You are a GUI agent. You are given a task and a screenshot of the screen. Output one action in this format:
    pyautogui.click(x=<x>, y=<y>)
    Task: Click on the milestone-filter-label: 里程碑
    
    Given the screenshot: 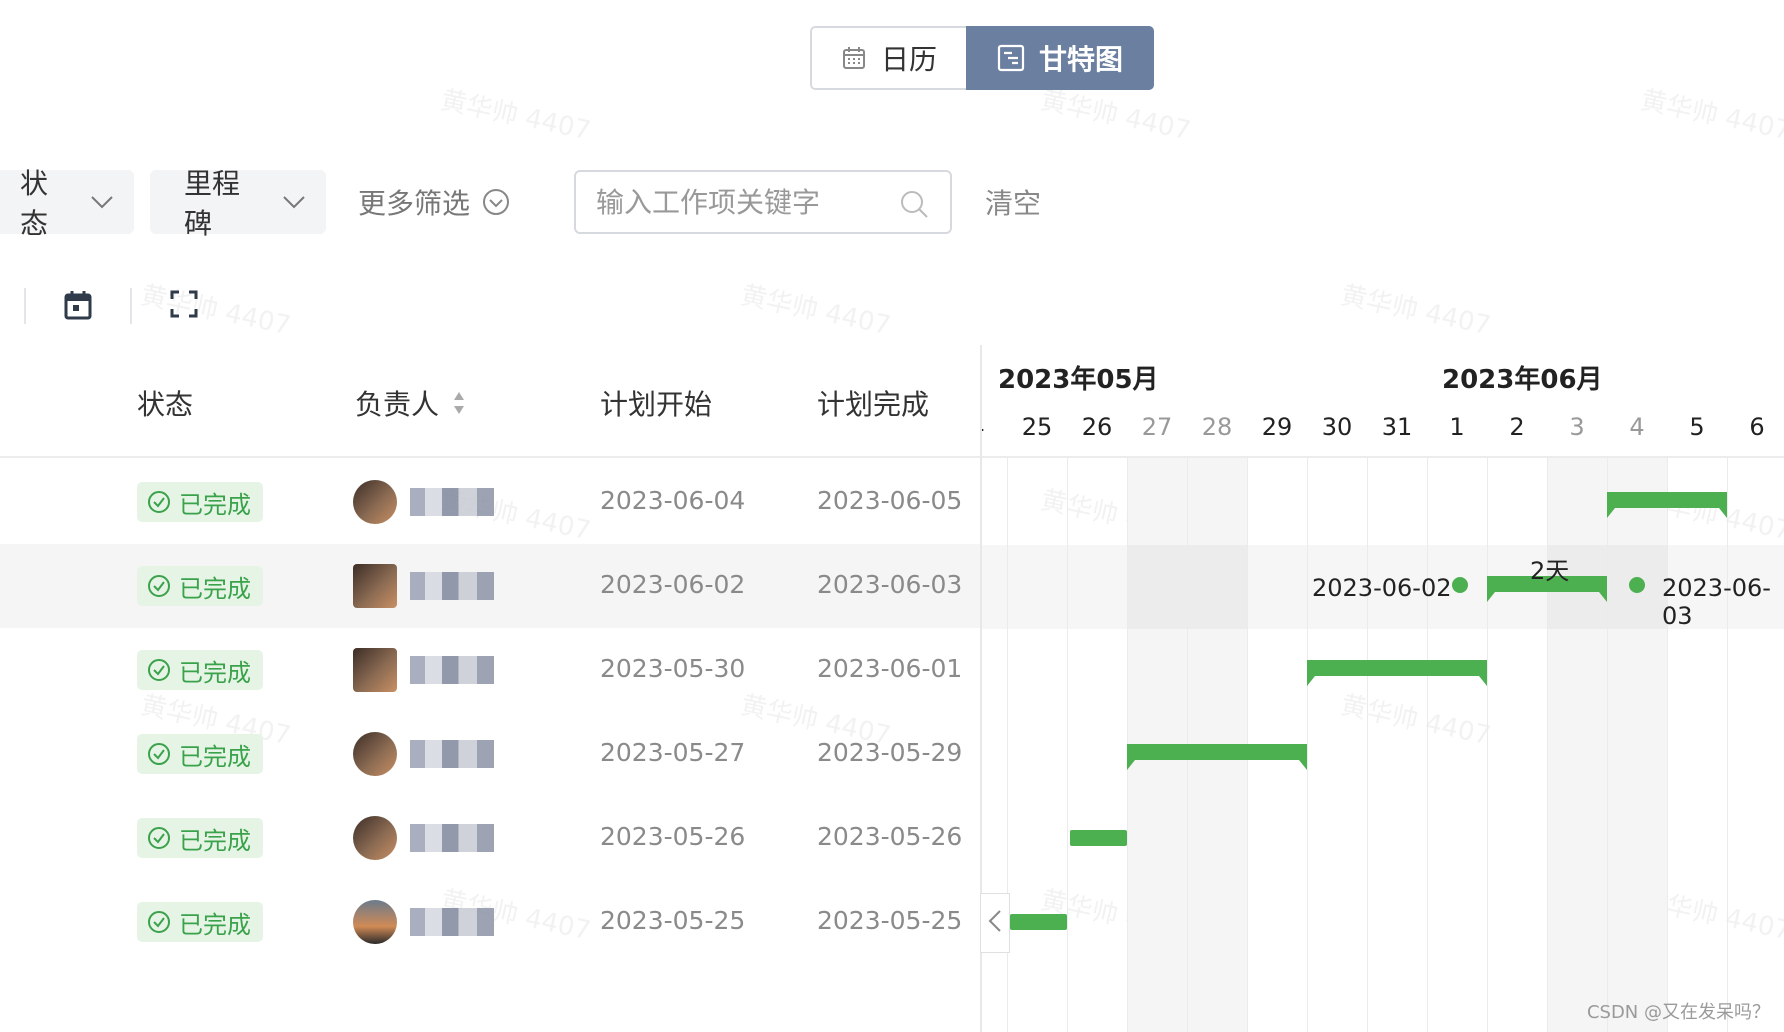 What is the action you would take?
    pyautogui.click(x=212, y=203)
    